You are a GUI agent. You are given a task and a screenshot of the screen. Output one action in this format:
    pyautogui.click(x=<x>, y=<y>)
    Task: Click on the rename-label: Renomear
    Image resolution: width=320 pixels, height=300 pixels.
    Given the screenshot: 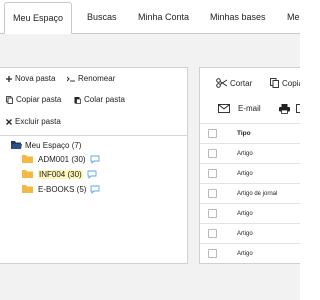 What is the action you would take?
    pyautogui.click(x=97, y=78)
    